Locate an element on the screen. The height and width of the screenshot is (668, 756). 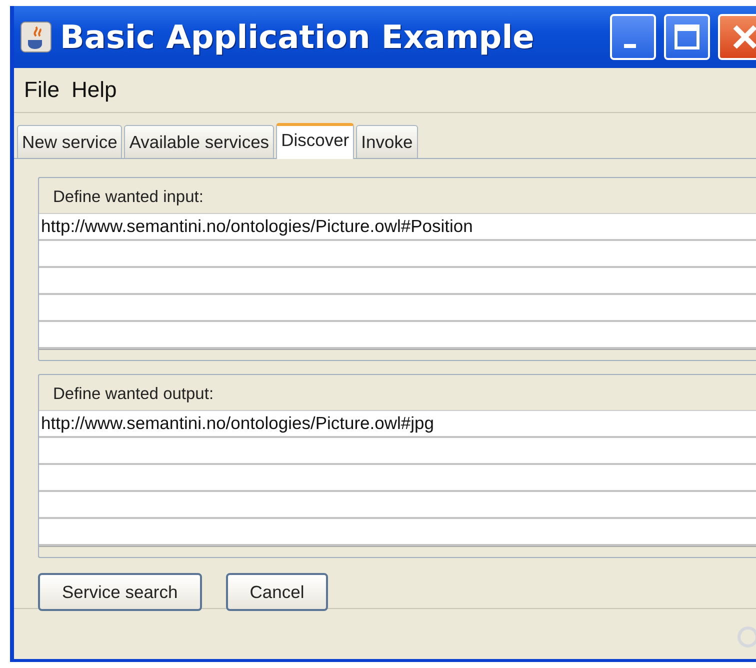
group-label: Define wanted input: is located at coordinates (128, 197).